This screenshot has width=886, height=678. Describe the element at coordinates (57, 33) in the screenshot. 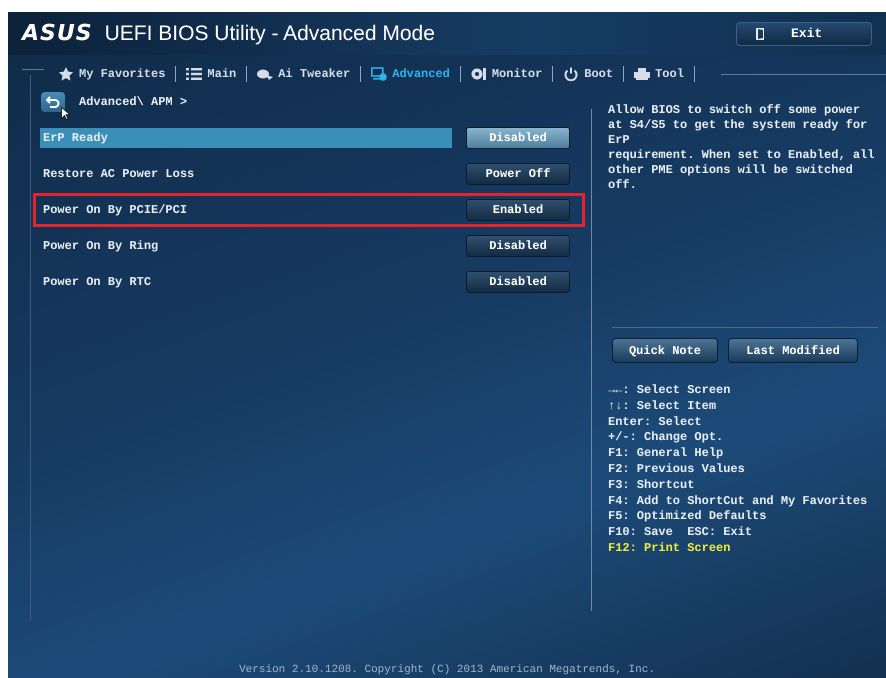

I see `logo: ASUS` at that location.